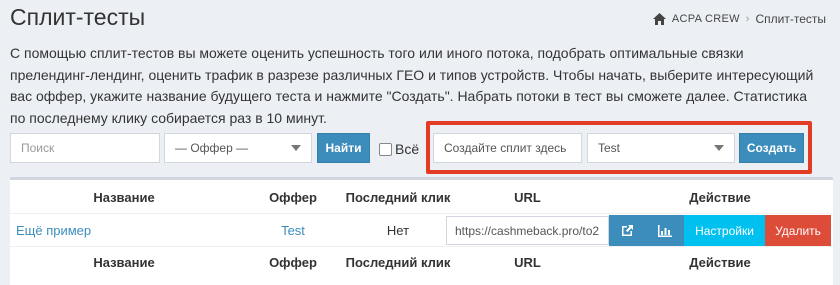 Image resolution: width=840 pixels, height=285 pixels. What do you see at coordinates (609, 148) in the screenshot?
I see `create-offer-value: Test` at bounding box center [609, 148].